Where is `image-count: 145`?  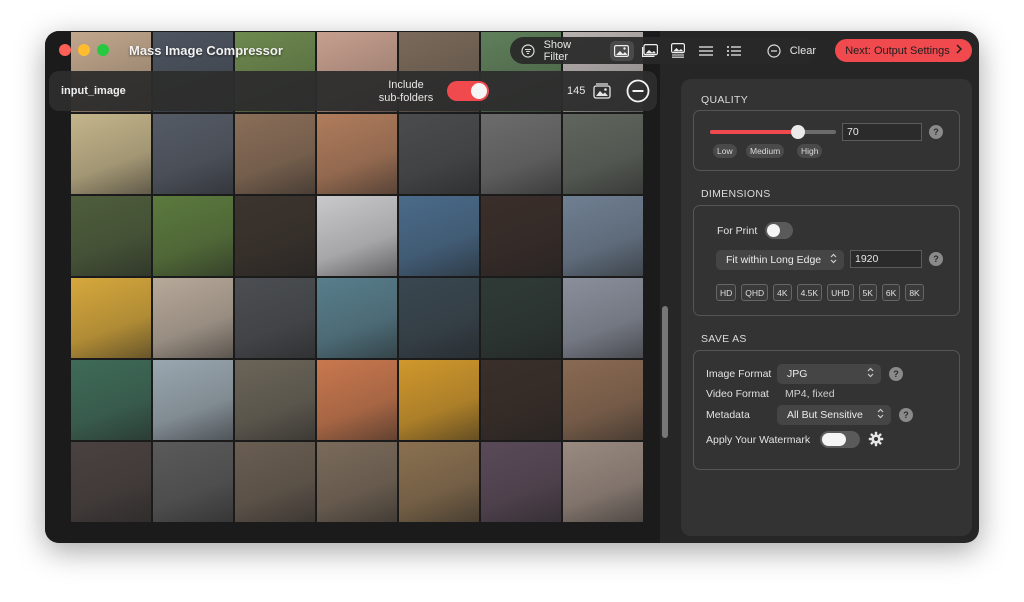
image-count: 145 is located at coordinates (576, 91).